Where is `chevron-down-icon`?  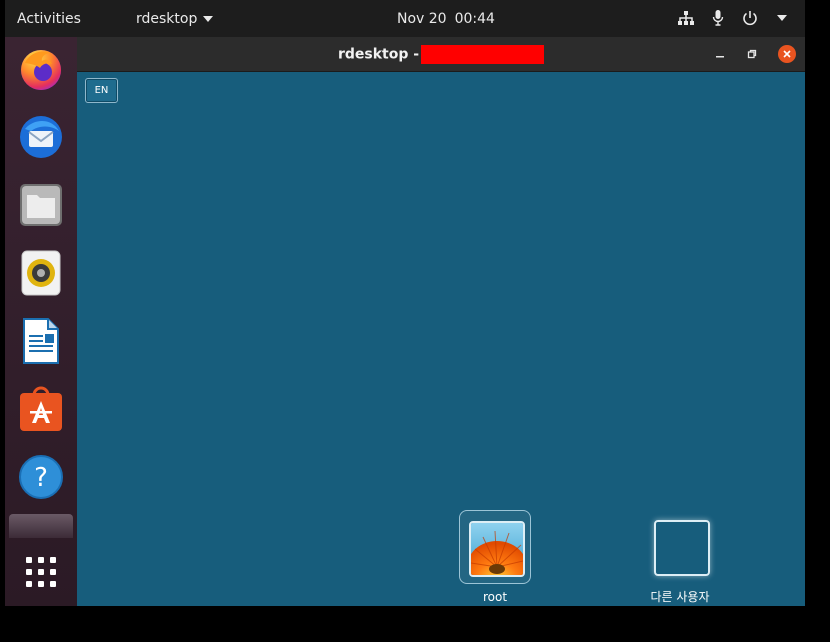
chevron-down-icon is located at coordinates (782, 18).